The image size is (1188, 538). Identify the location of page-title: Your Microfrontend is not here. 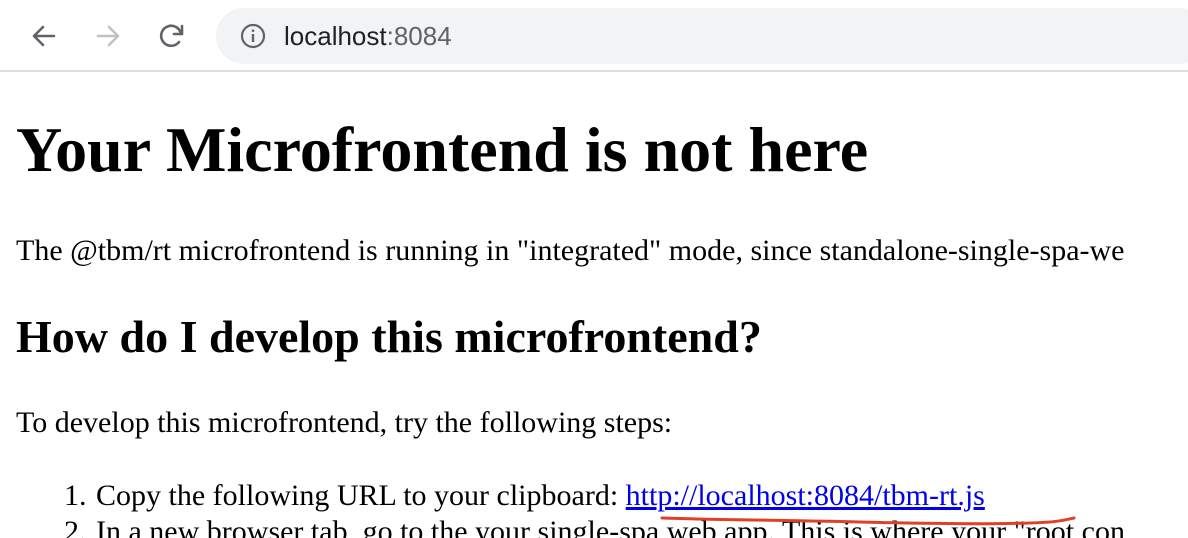
(442, 149).